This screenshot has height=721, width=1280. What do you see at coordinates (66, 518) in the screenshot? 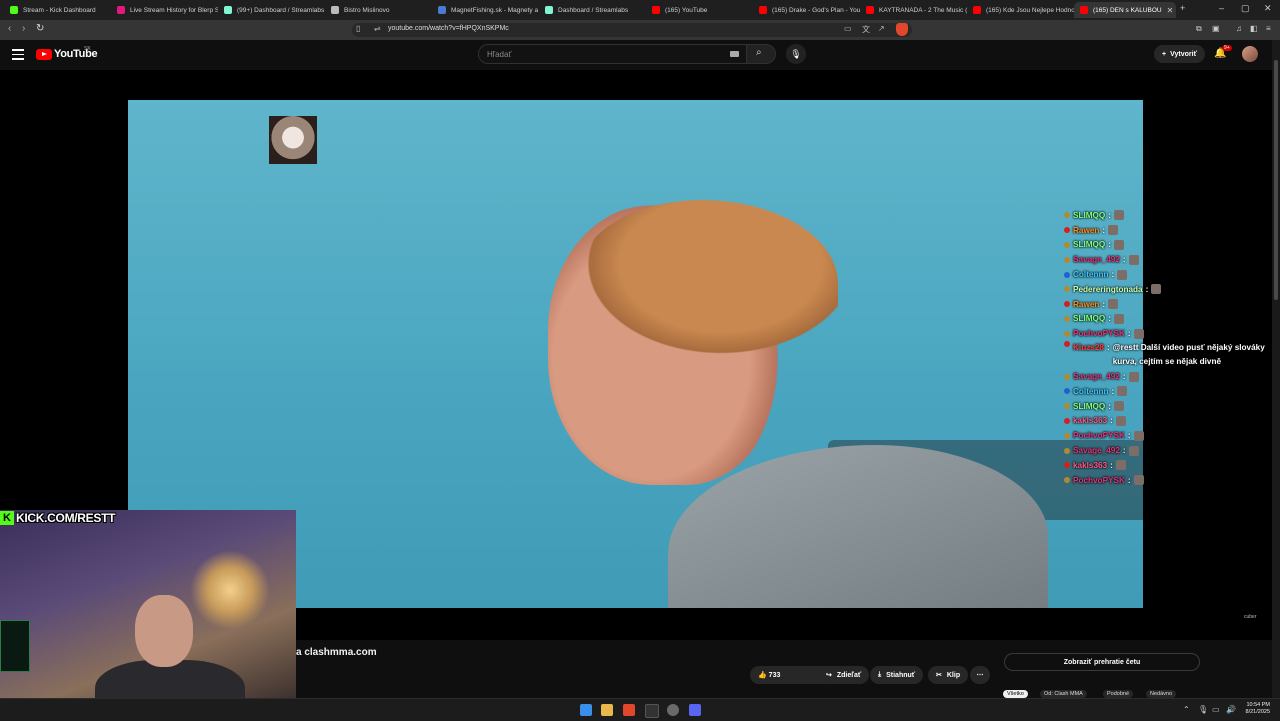
I see `kick-channel-label: KICK.COM/RESTT` at bounding box center [66, 518].